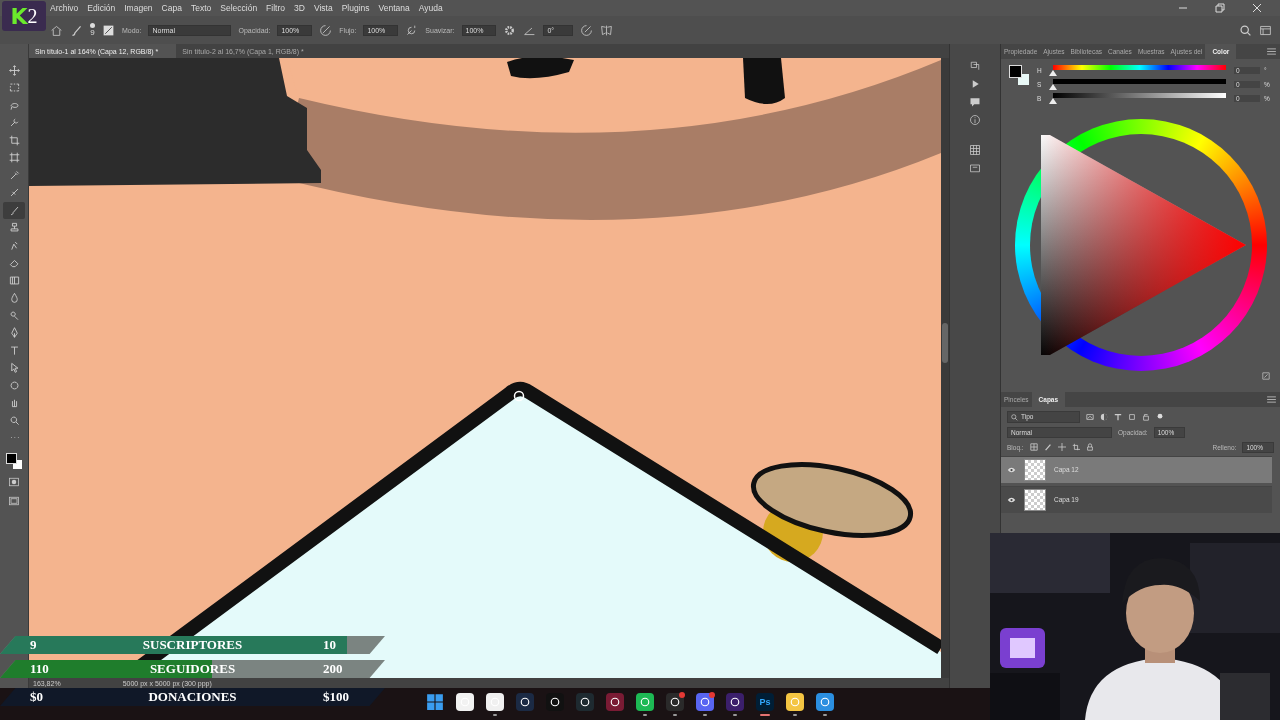  I want to click on stamp-tool-icon, so click(14, 228).